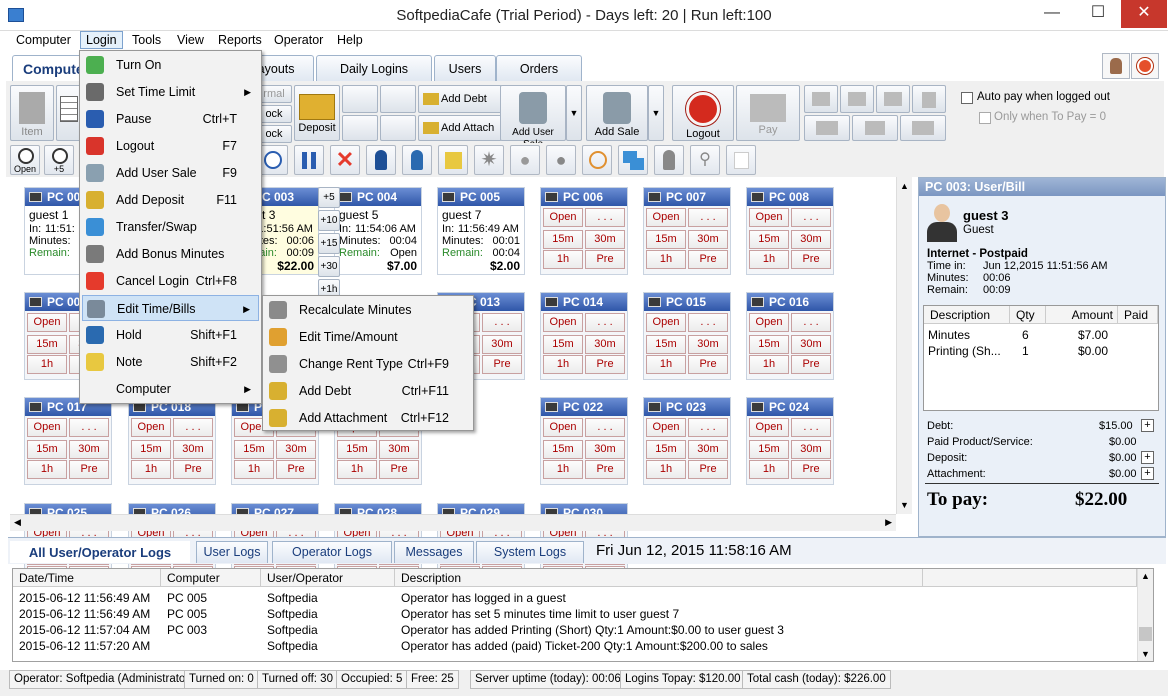  What do you see at coordinates (584, 441) in the screenshot?
I see `pc-tile: PC 022 Open. . . 15m 30m 1h Pre` at bounding box center [584, 441].